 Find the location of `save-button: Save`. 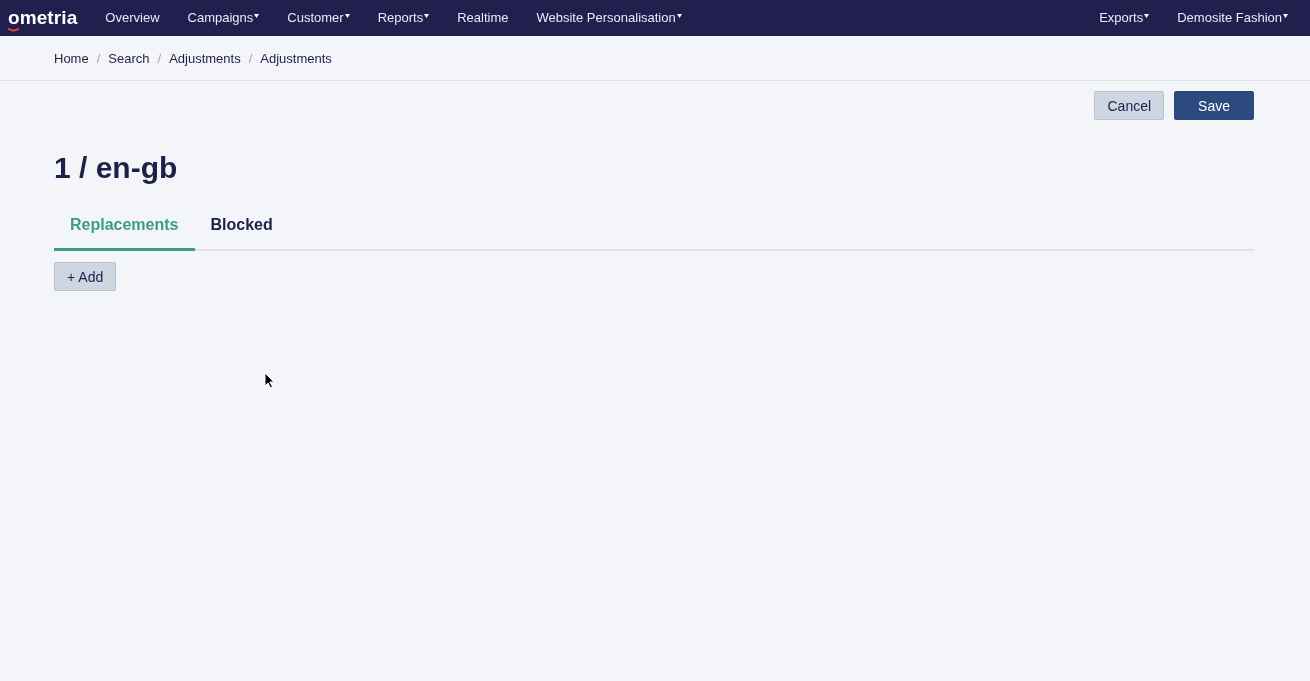

save-button: Save is located at coordinates (1214, 105).